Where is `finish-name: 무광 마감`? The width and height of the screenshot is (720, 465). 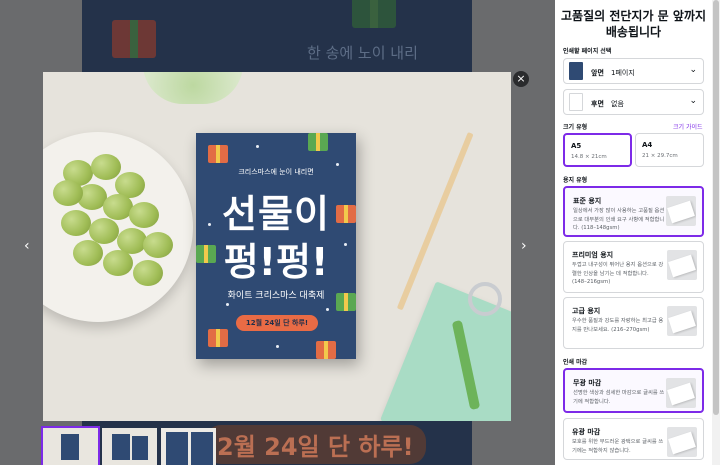
finish-name: 무광 마감 is located at coordinates (587, 383).